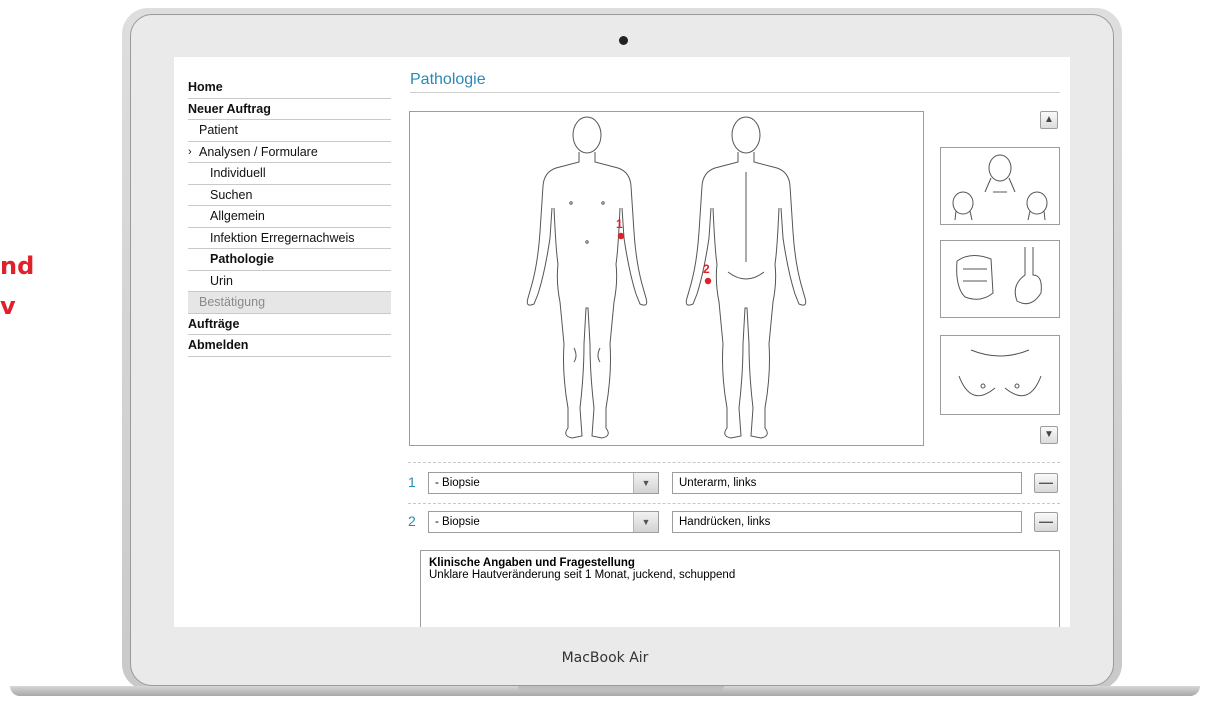  What do you see at coordinates (17, 266) in the screenshot?
I see `side-text-line-1: nd` at bounding box center [17, 266].